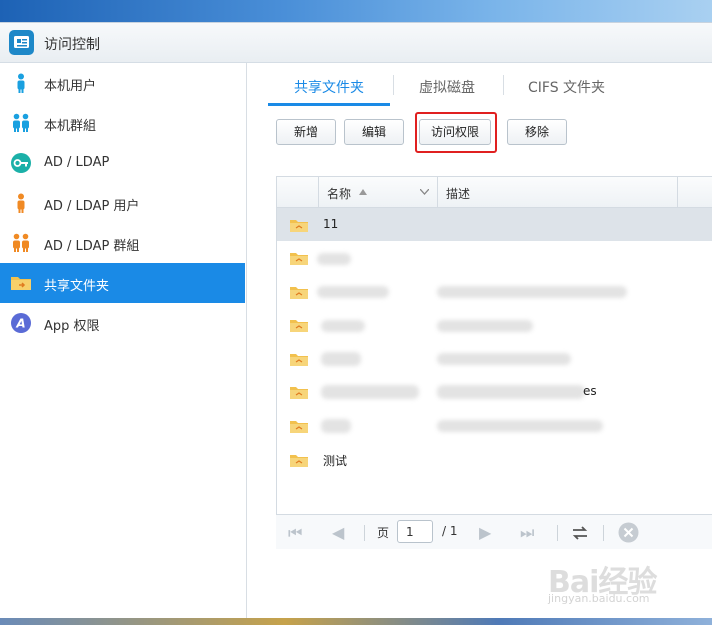  What do you see at coordinates (458, 193) in the screenshot?
I see `column-header-description: 描述` at bounding box center [458, 193].